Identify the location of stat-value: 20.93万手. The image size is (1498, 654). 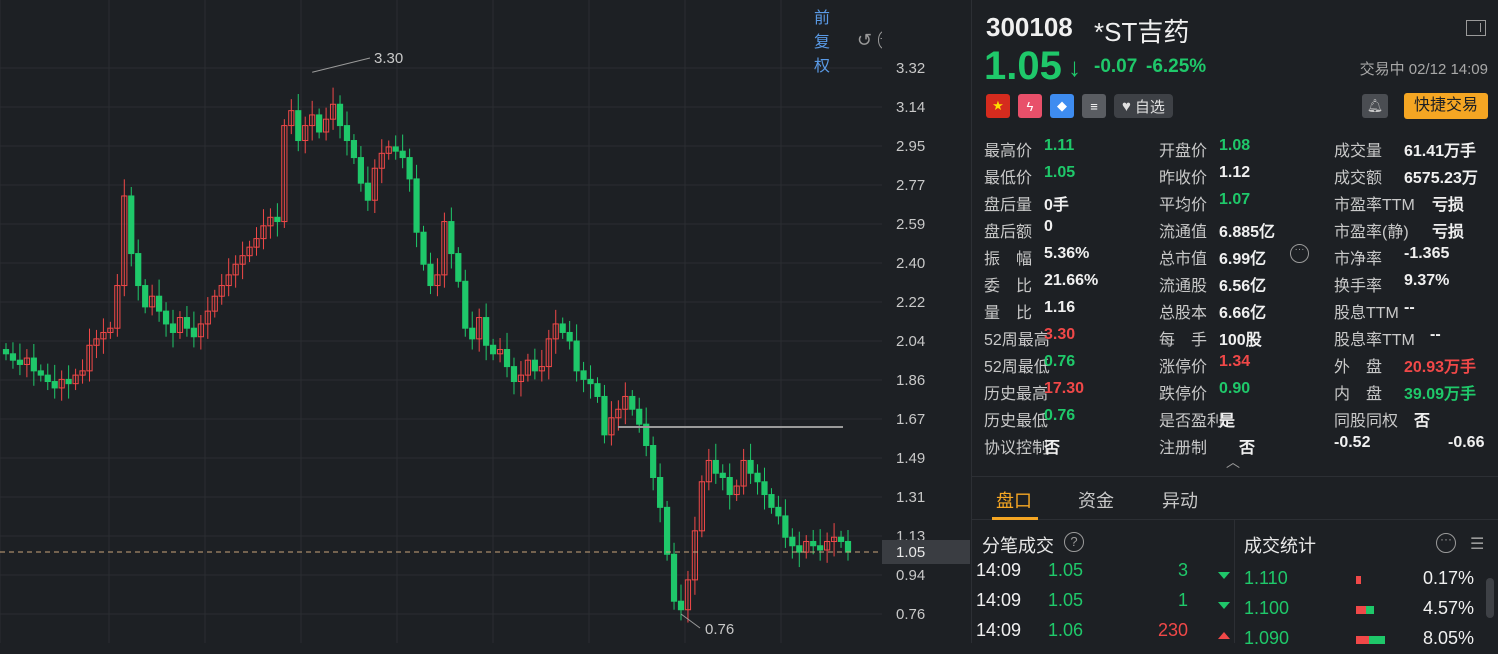
(1440, 367).